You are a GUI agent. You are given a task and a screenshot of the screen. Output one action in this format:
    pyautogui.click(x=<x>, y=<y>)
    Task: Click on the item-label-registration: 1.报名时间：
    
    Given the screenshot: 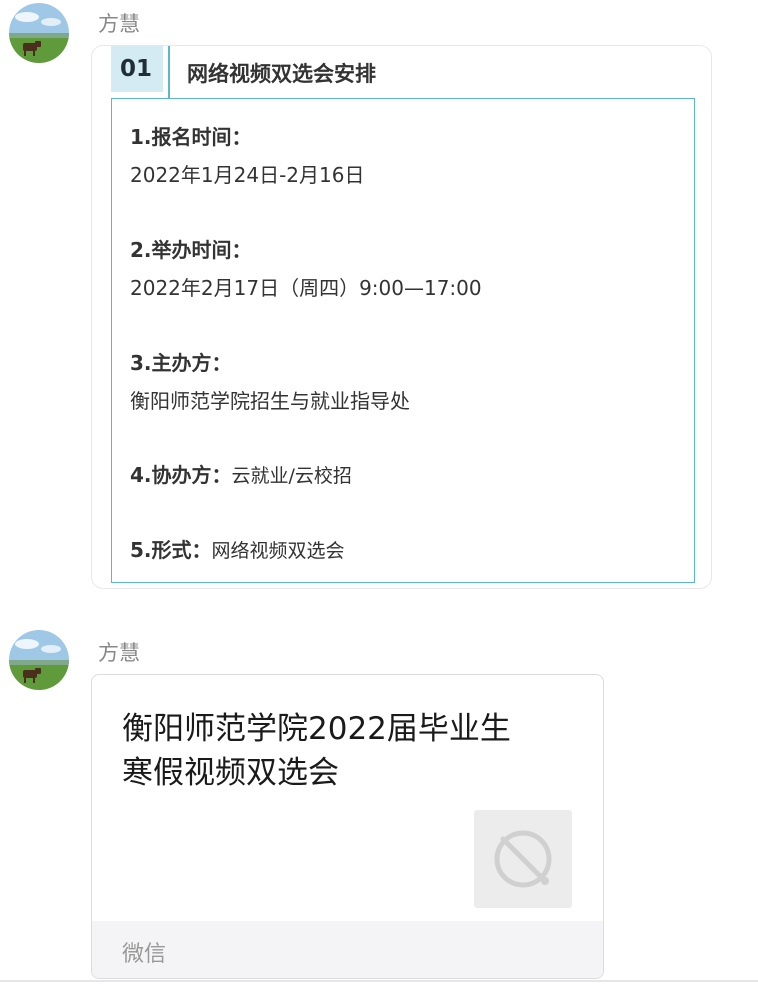 What is the action you would take?
    pyautogui.click(x=191, y=137)
    